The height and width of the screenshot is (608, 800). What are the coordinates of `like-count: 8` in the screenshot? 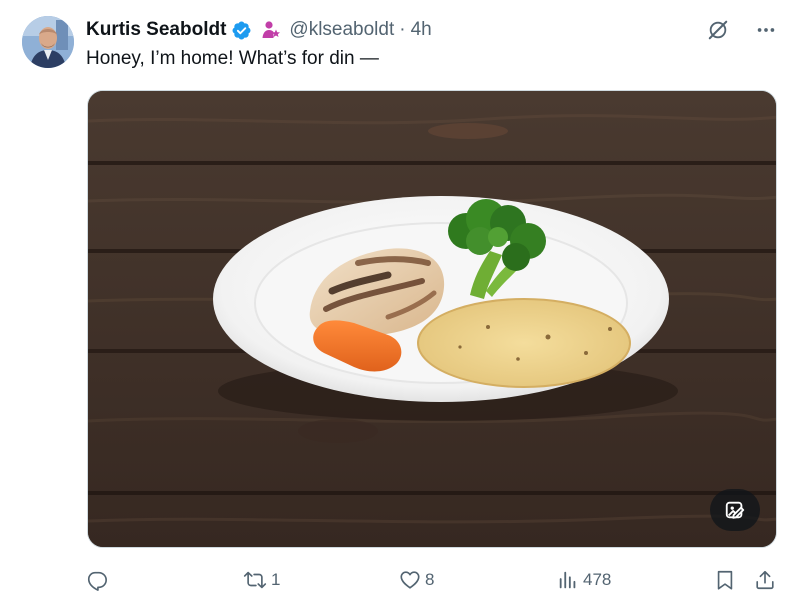 It's located at (430, 579).